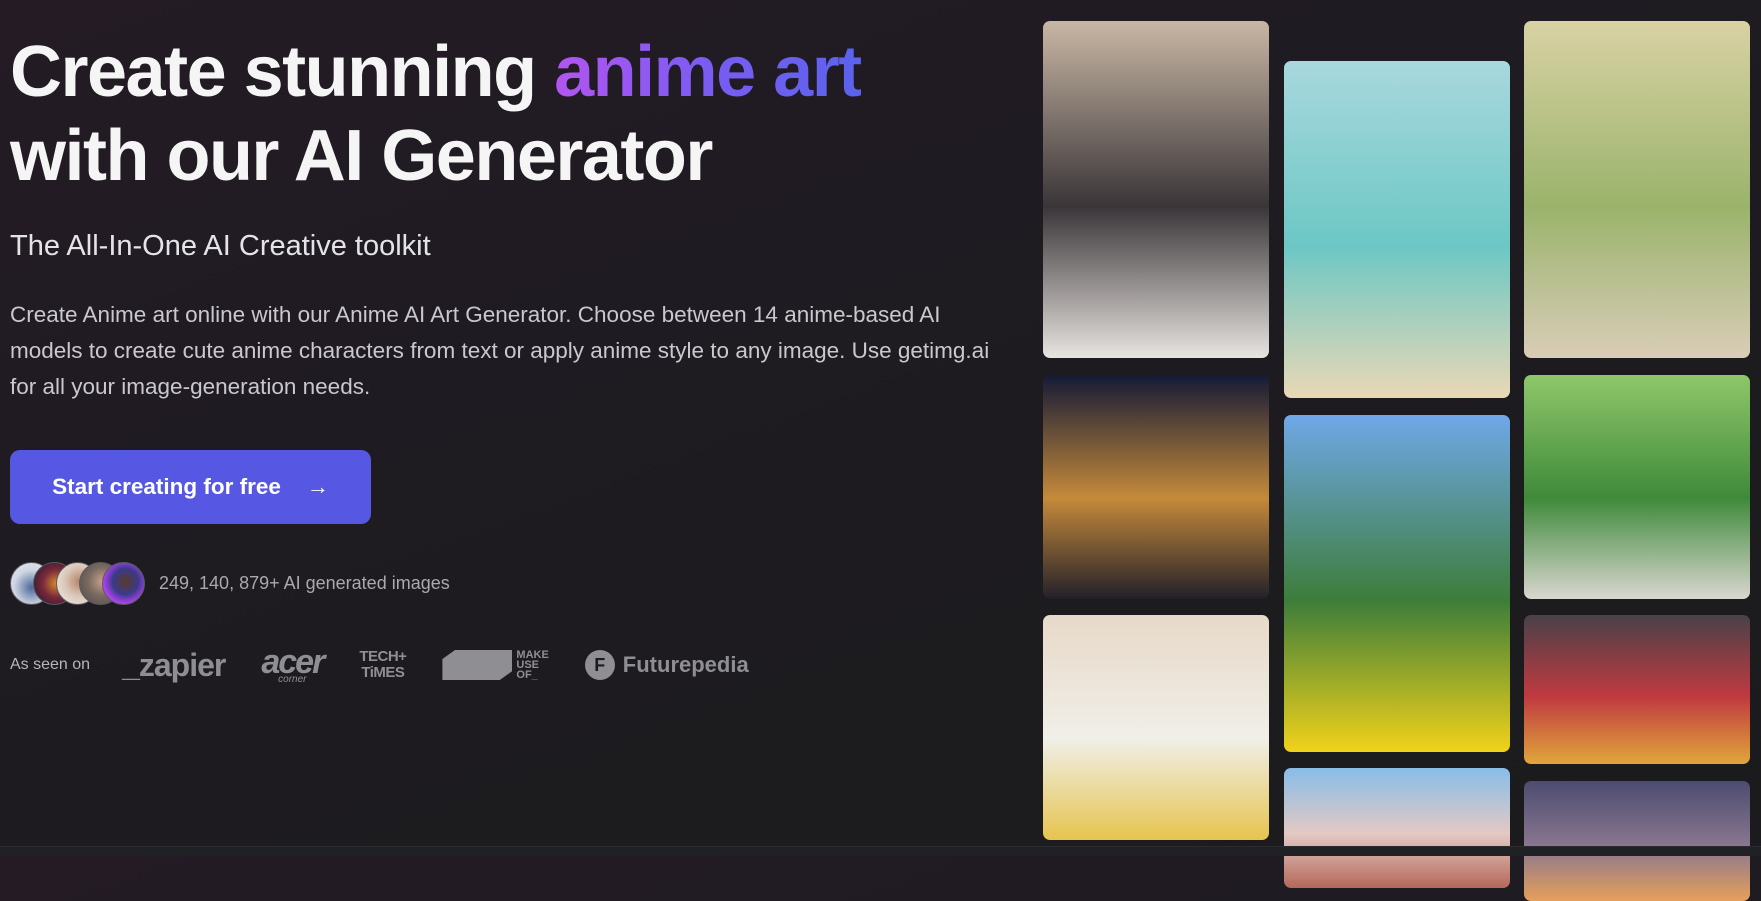  What do you see at coordinates (77, 583) in the screenshot?
I see `avatar-stack` at bounding box center [77, 583].